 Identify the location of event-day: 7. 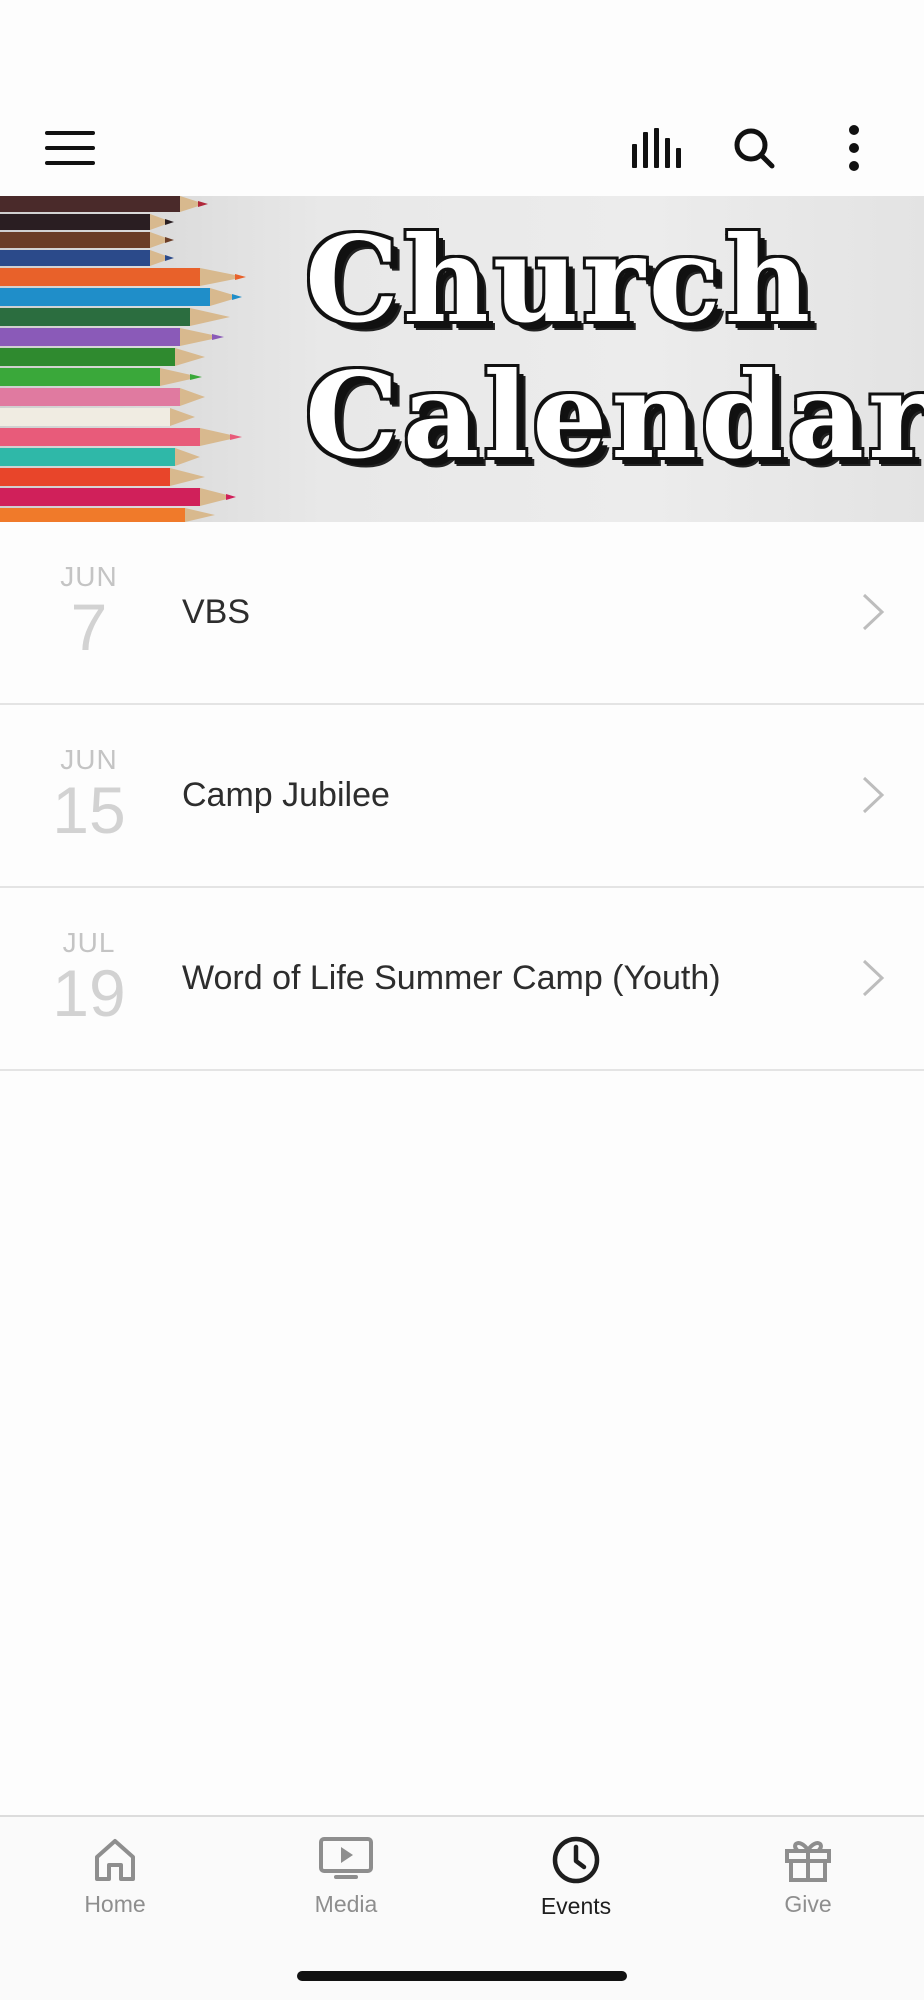
(89, 627).